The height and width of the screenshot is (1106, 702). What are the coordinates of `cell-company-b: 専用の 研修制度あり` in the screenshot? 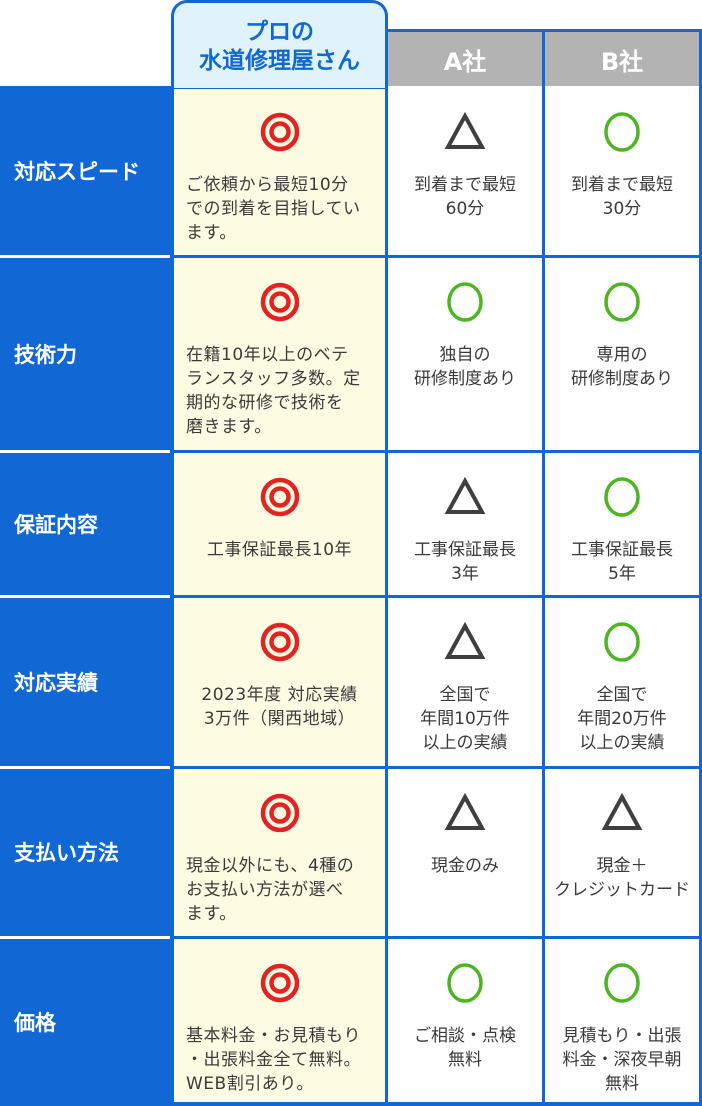 It's located at (622, 354).